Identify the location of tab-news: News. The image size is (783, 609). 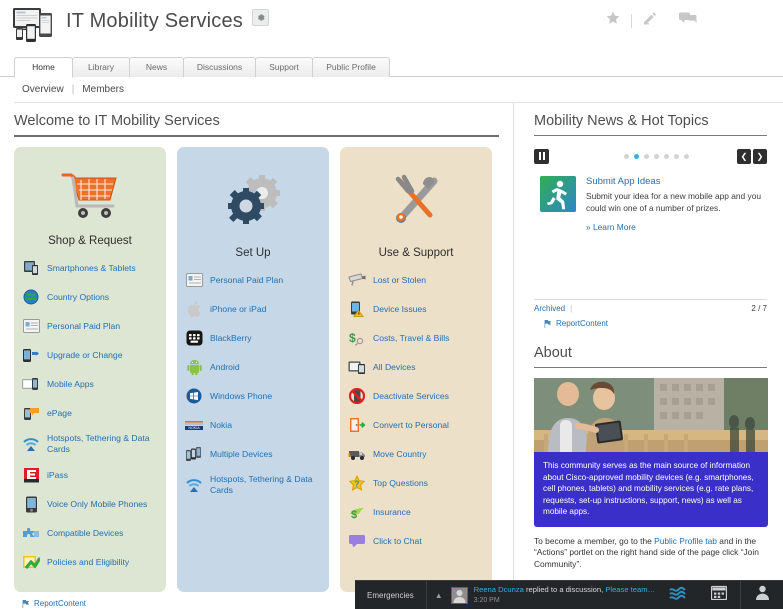
(156, 67).